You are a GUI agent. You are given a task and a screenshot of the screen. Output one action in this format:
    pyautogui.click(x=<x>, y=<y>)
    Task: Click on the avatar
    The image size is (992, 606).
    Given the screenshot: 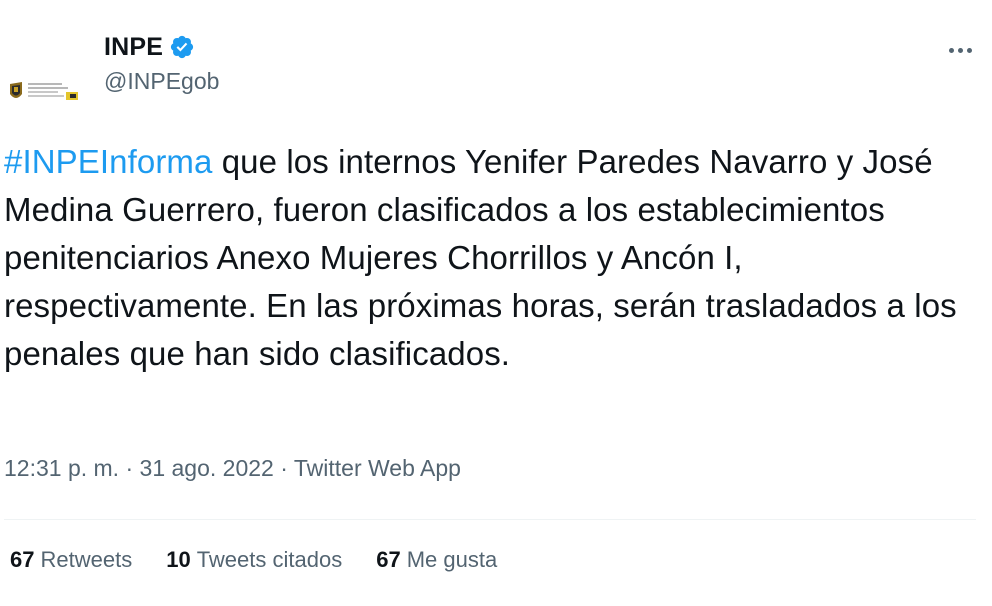 What is the action you would take?
    pyautogui.click(x=45, y=67)
    